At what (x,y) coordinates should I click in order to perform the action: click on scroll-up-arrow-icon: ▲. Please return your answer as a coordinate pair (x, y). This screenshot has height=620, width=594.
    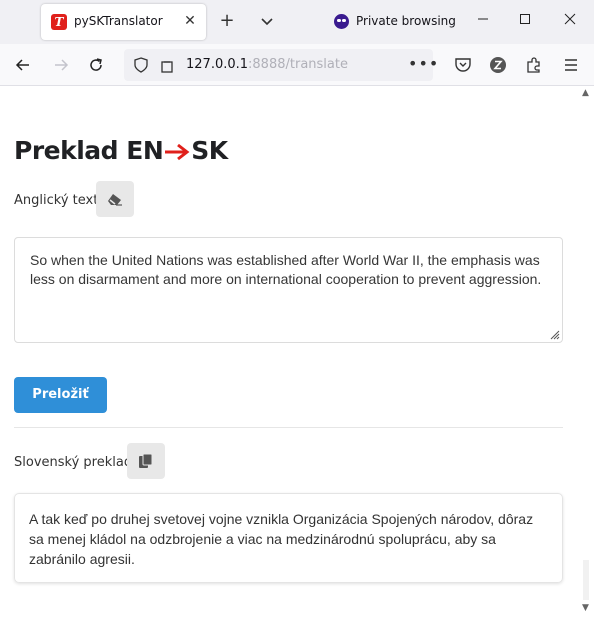
    Looking at the image, I should click on (585, 93).